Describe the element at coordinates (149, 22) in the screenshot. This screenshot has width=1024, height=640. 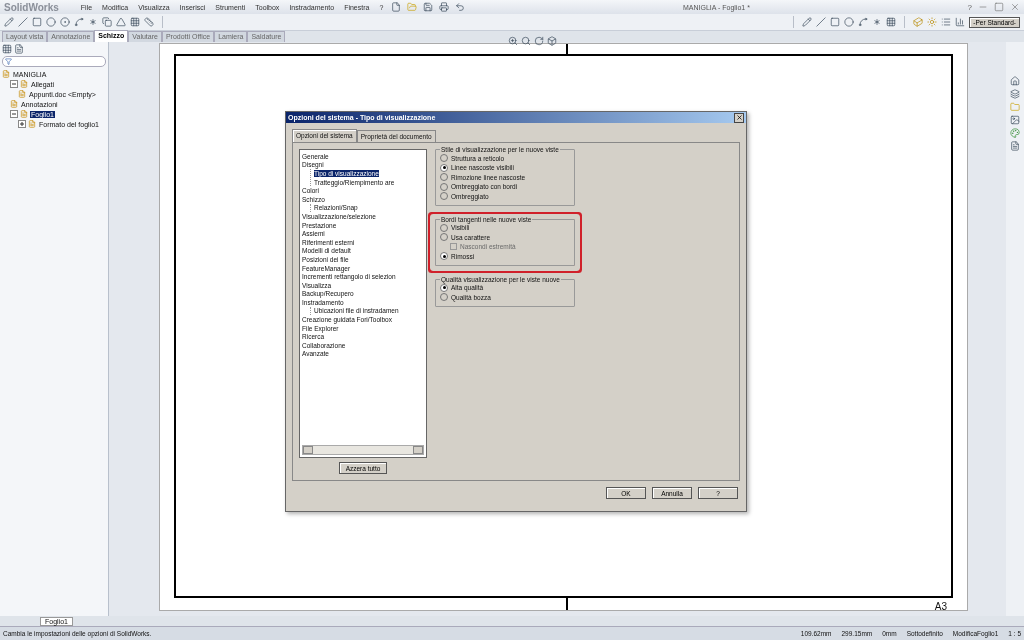
I see `ruler-icon` at that location.